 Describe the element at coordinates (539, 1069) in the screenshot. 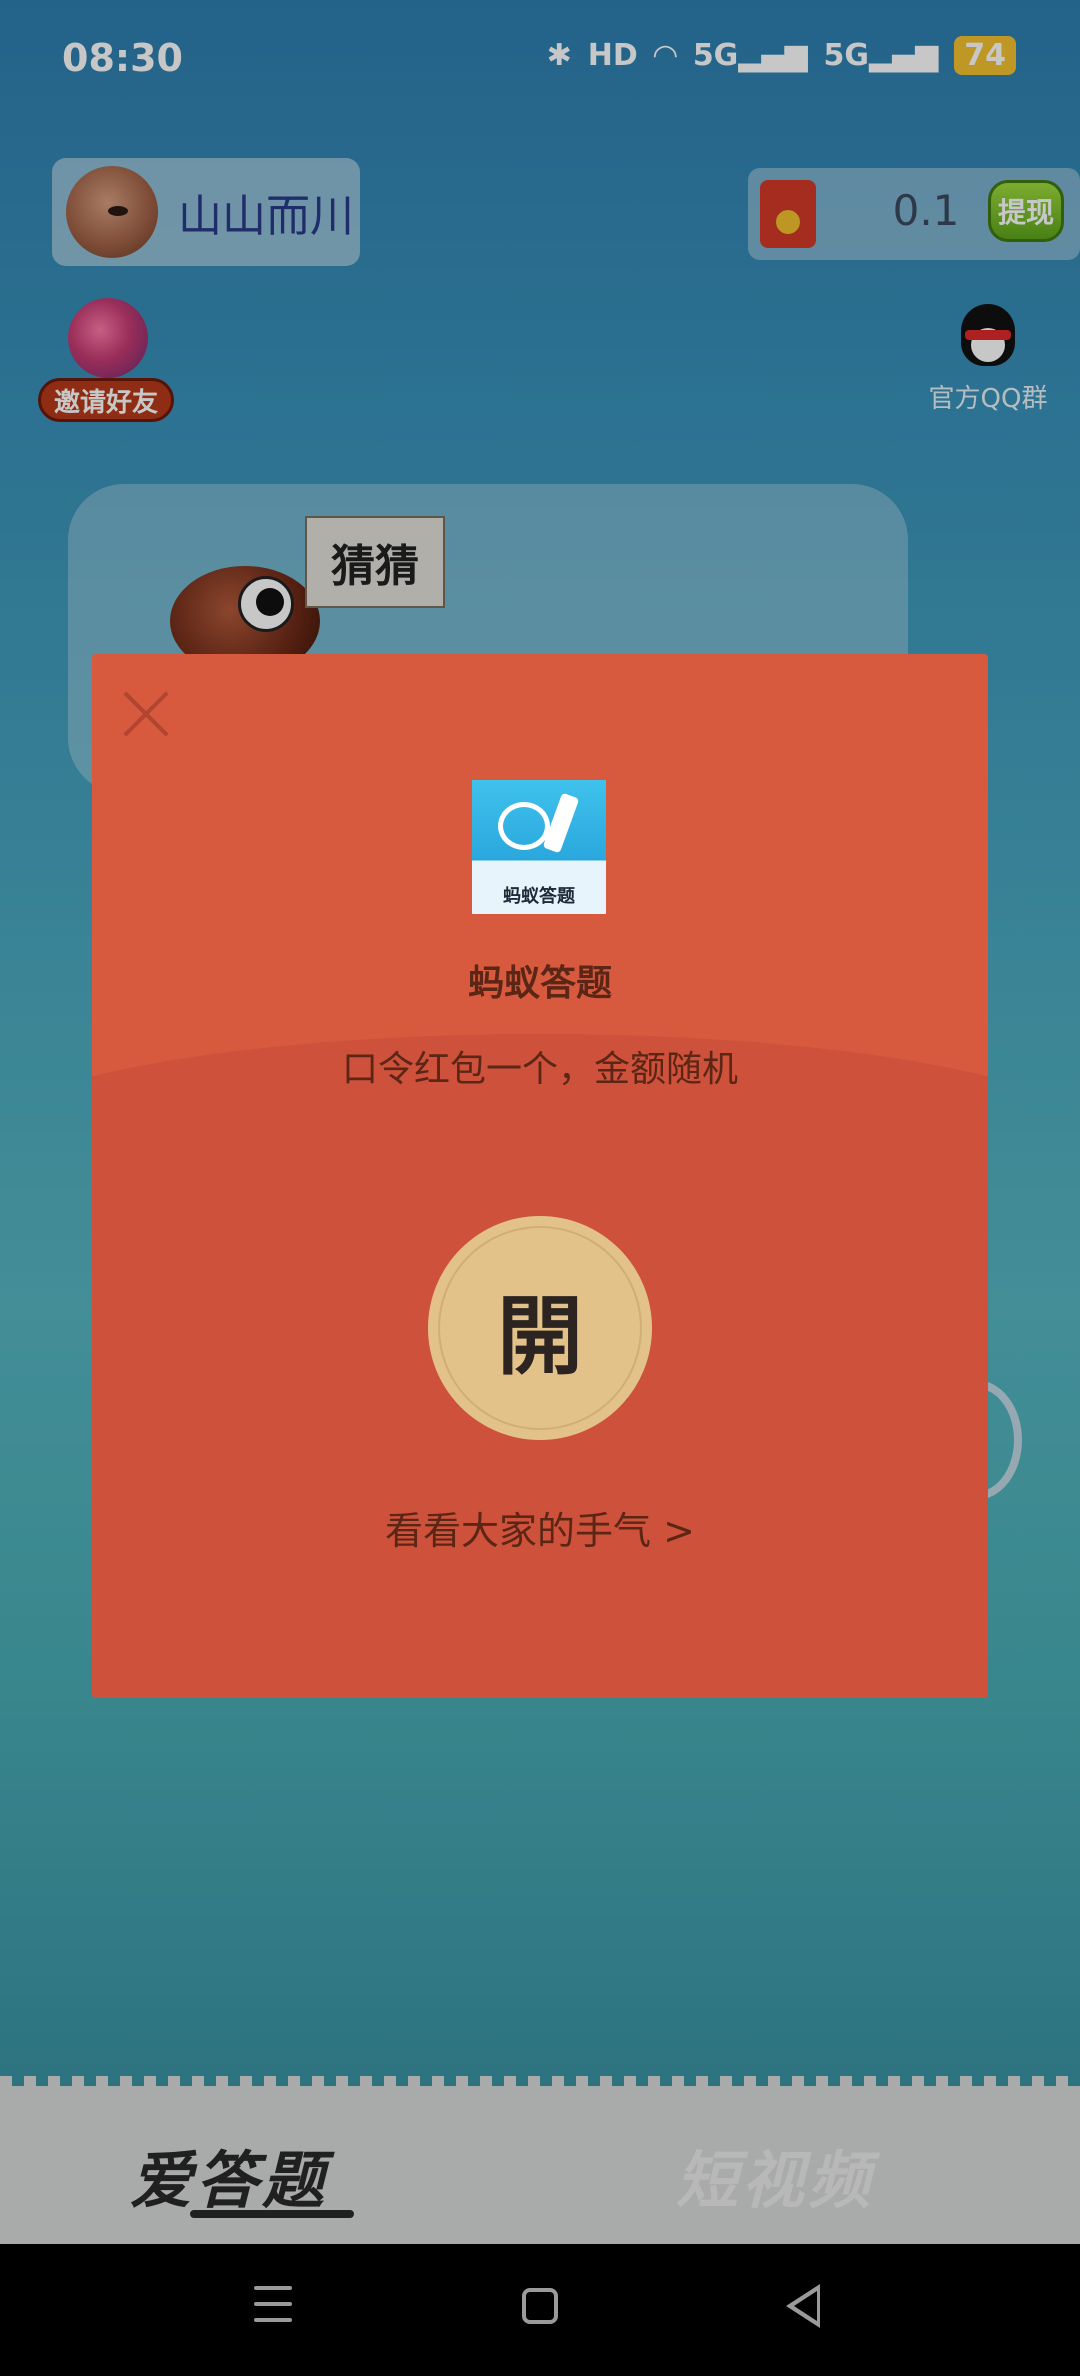

I see `promo-text: 口令红包一个，金额随机` at that location.